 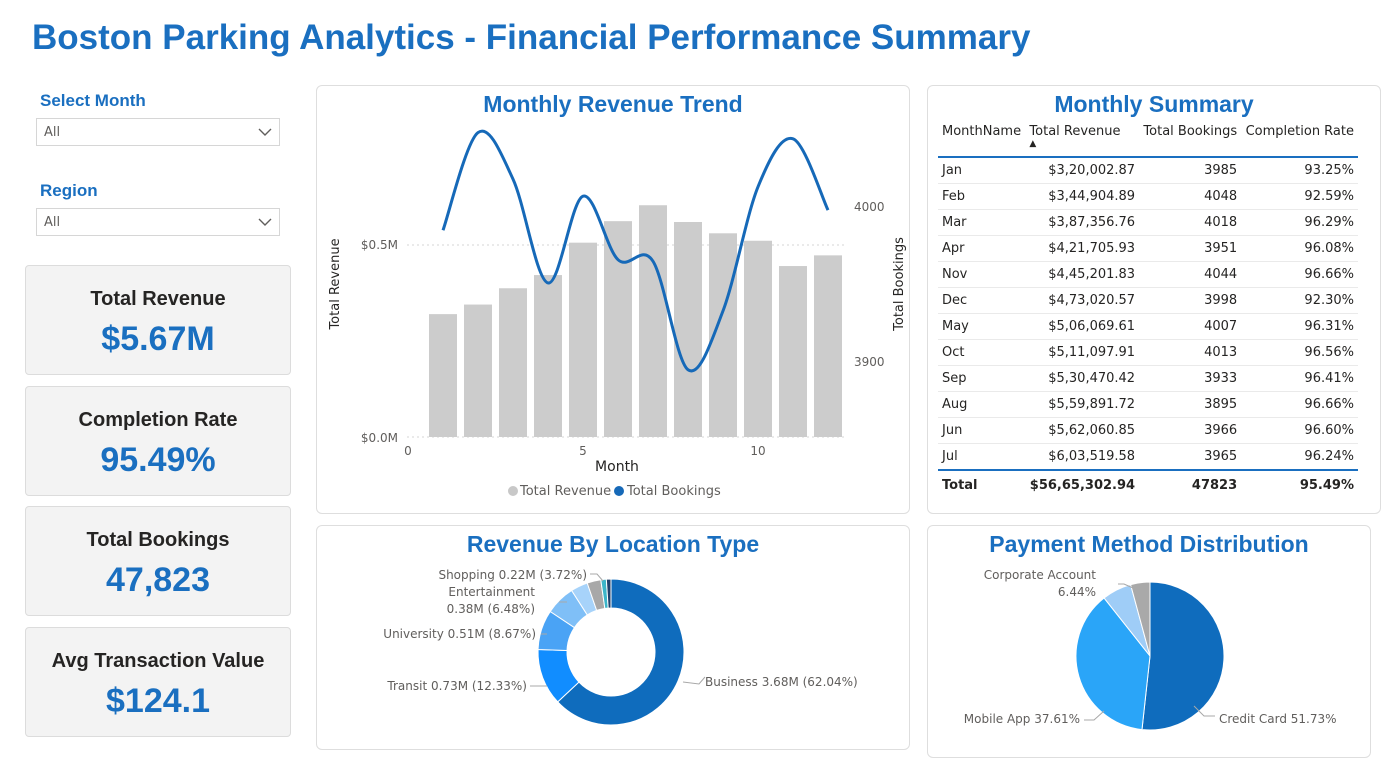 I want to click on kpi-card-completion-rate: Completion Rate 95.49%, so click(x=158, y=441).